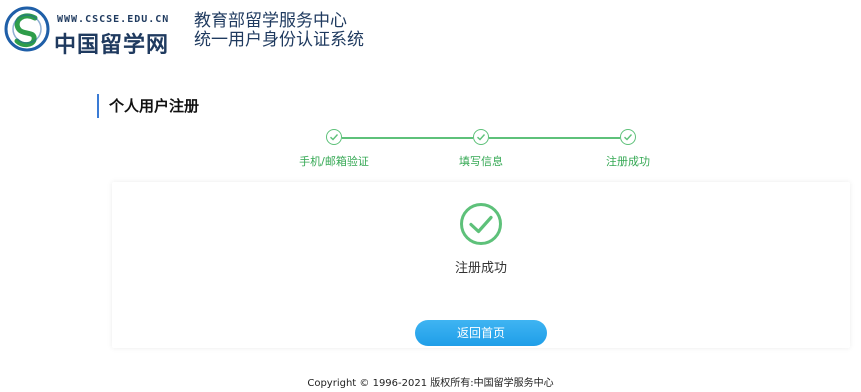 Image resolution: width=861 pixels, height=392 pixels. Describe the element at coordinates (270, 21) in the screenshot. I see `org-name: 教育部留学服务中心` at that location.